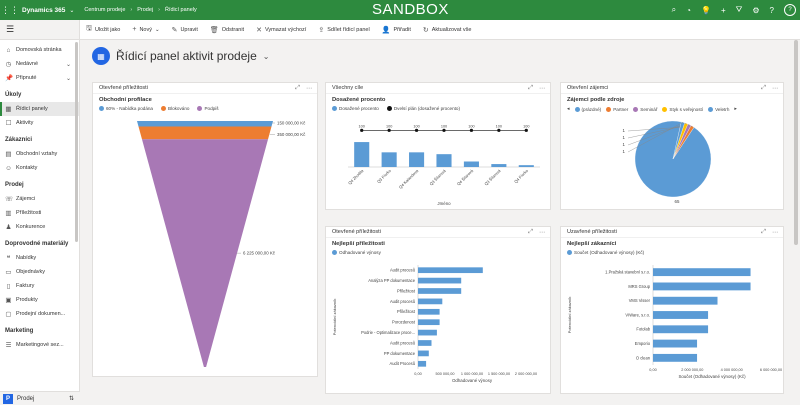 The height and width of the screenshot is (405, 800). What do you see at coordinates (43, 10) in the screenshot?
I see `brand-name: Dynamics 365` at bounding box center [43, 10].